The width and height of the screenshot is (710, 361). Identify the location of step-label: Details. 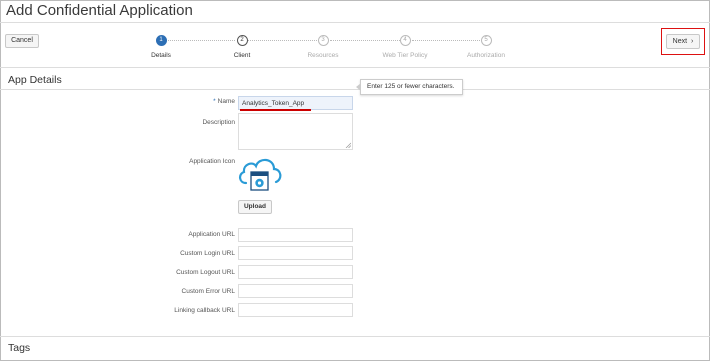
(161, 55).